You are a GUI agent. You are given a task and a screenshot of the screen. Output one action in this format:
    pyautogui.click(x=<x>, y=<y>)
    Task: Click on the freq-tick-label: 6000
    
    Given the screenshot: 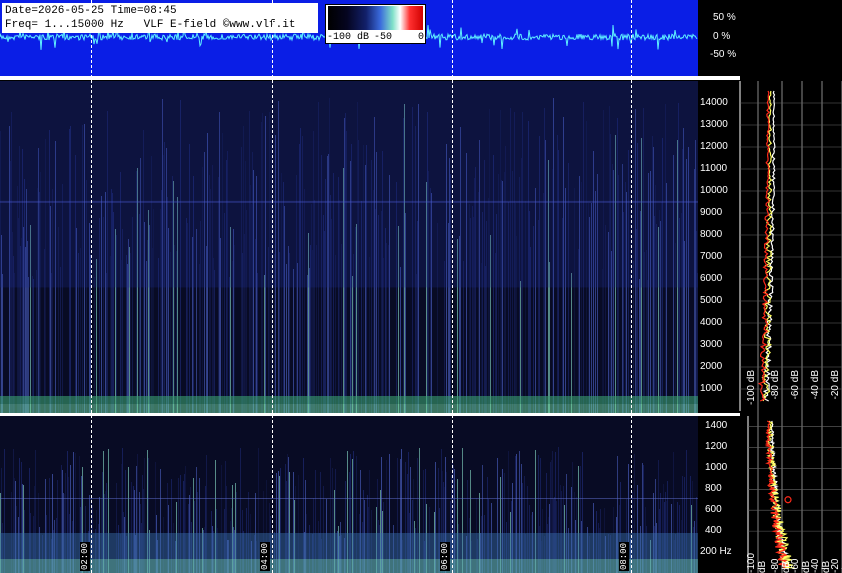 What is the action you would take?
    pyautogui.click(x=711, y=278)
    